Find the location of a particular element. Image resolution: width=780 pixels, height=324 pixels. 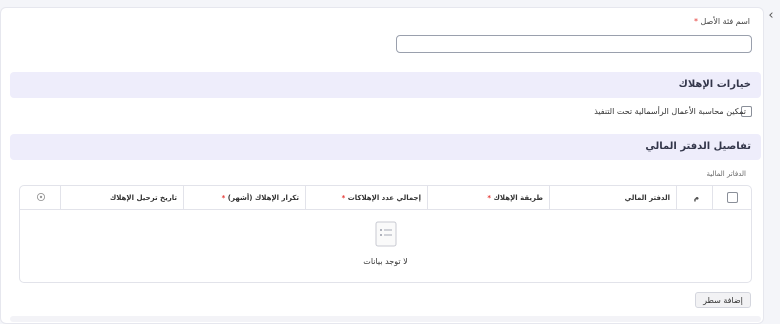

col-posting-date-label: تاريخ ترحيل الإهلاك is located at coordinates (143, 198).